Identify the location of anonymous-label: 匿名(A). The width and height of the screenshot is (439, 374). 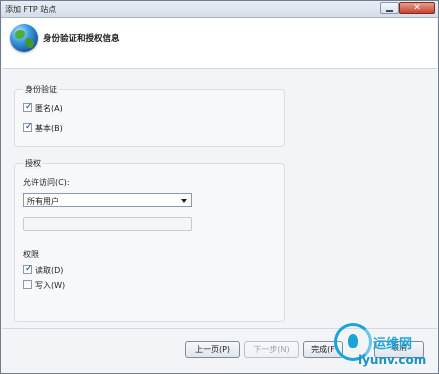
(49, 108).